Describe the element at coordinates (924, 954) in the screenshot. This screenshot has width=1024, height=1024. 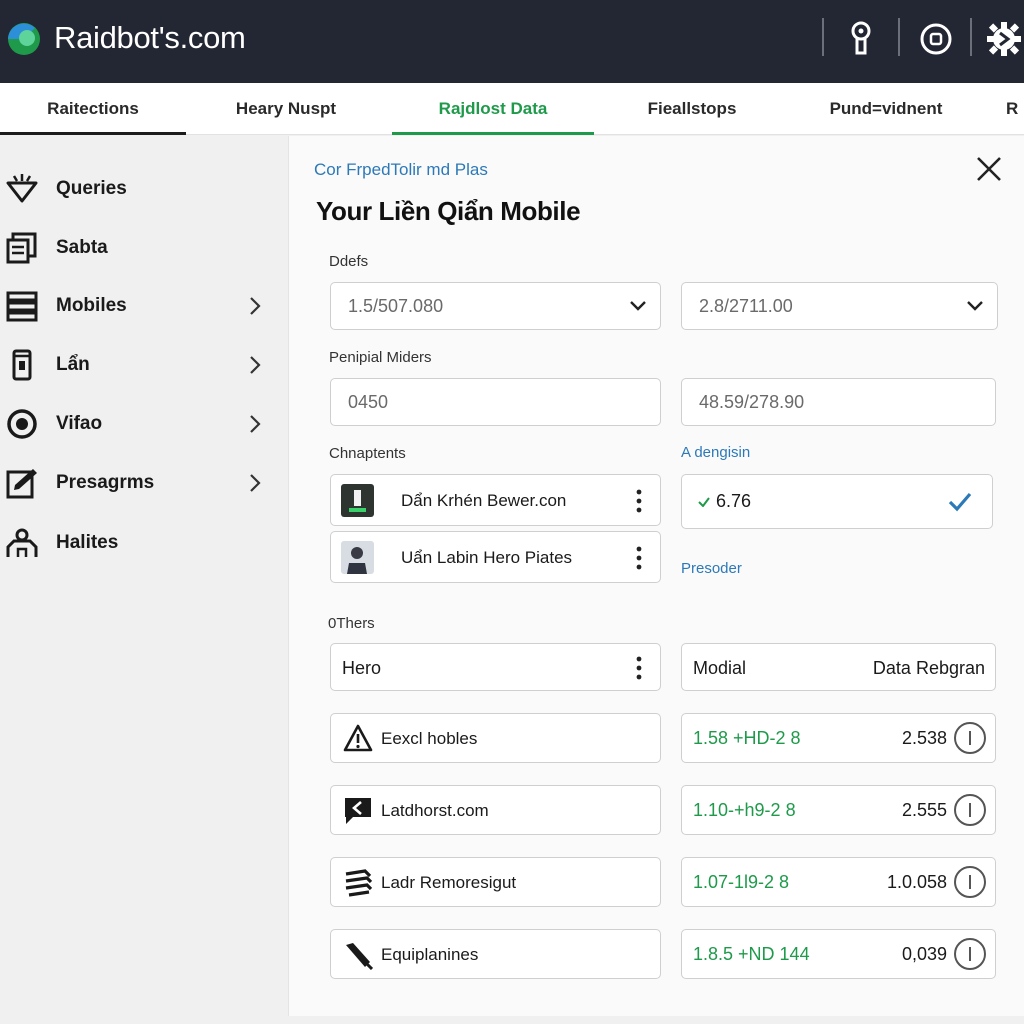
I see `metric-value: 0,039` at that location.